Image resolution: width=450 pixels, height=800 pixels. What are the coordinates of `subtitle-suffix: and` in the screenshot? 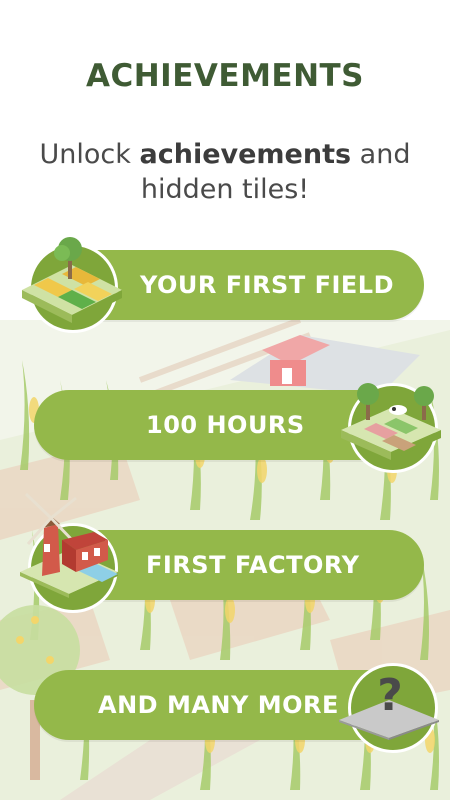 It's located at (381, 154).